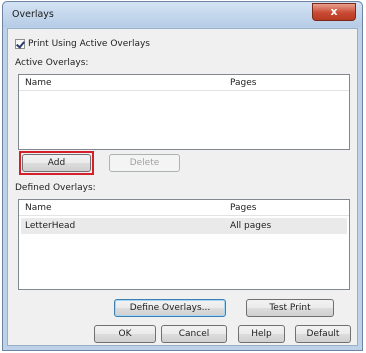  I want to click on test-print-button: Test Print, so click(290, 308).